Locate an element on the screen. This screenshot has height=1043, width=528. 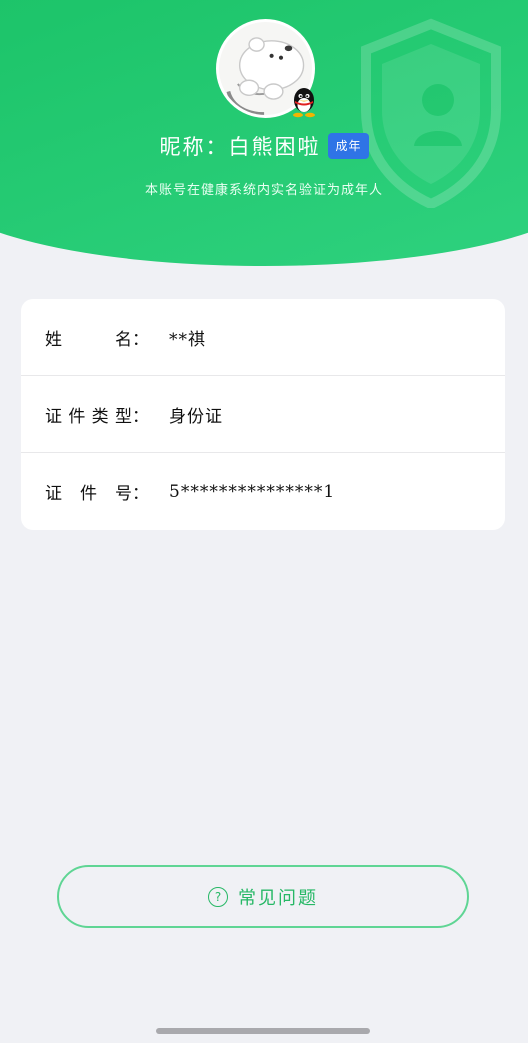
label-char: 名： is located at coordinates (132, 339).